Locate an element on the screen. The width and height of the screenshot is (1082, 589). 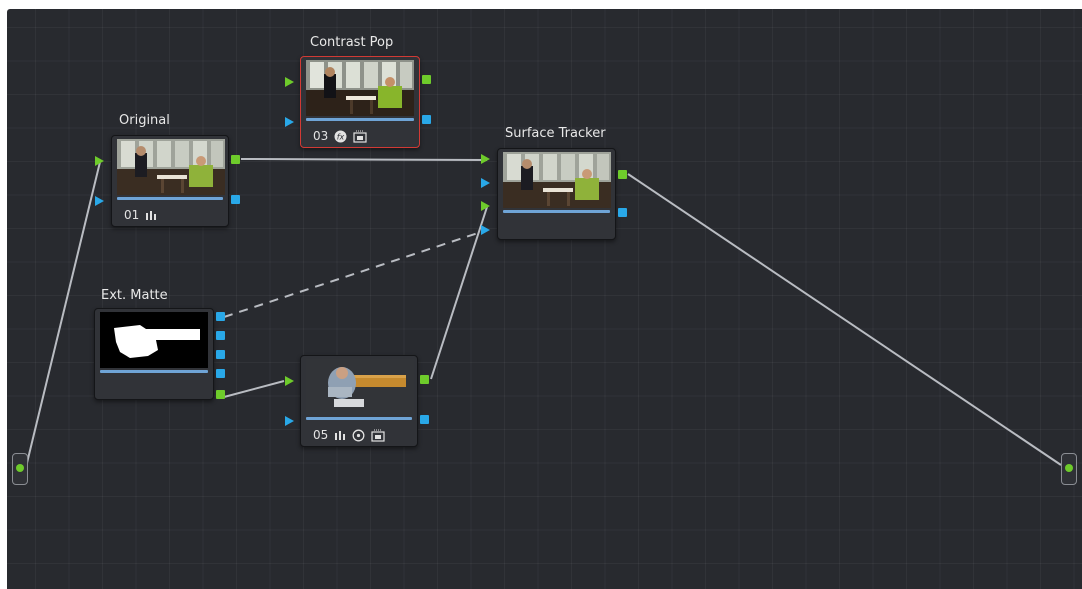
node-number: 03 is located at coordinates (321, 136).